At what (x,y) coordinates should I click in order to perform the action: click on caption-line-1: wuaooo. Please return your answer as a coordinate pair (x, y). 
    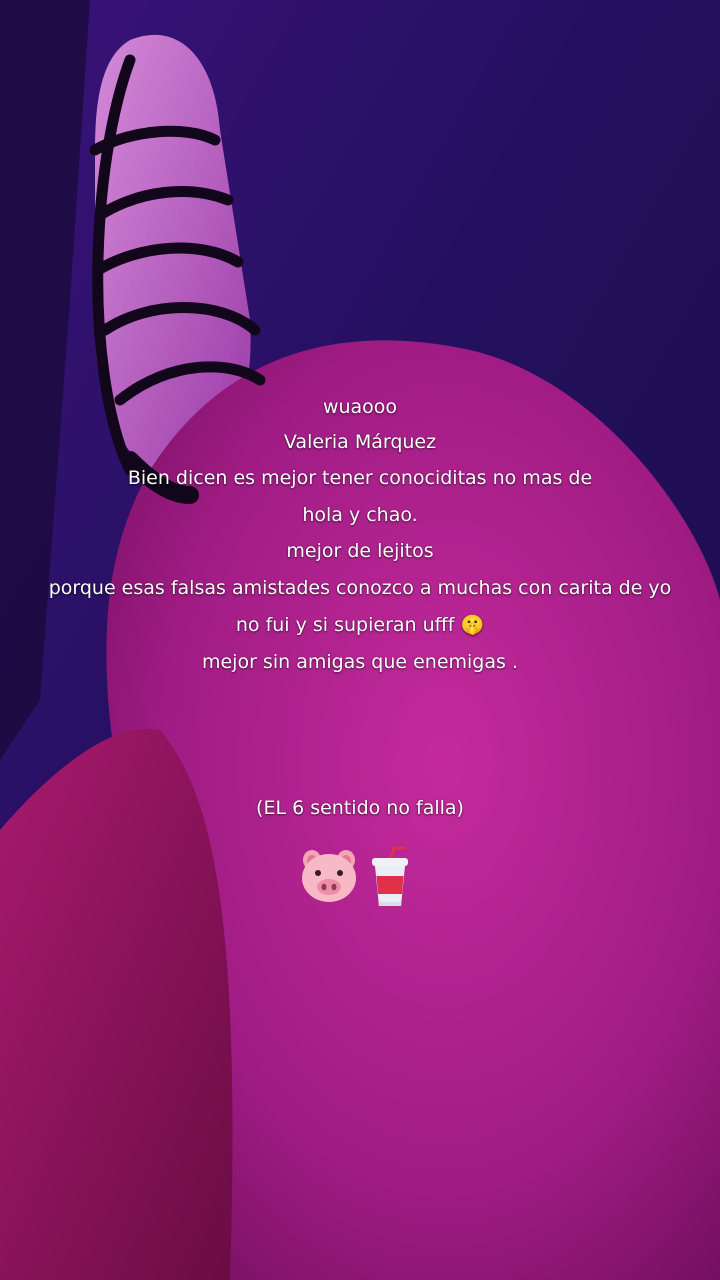
    Looking at the image, I should click on (360, 407).